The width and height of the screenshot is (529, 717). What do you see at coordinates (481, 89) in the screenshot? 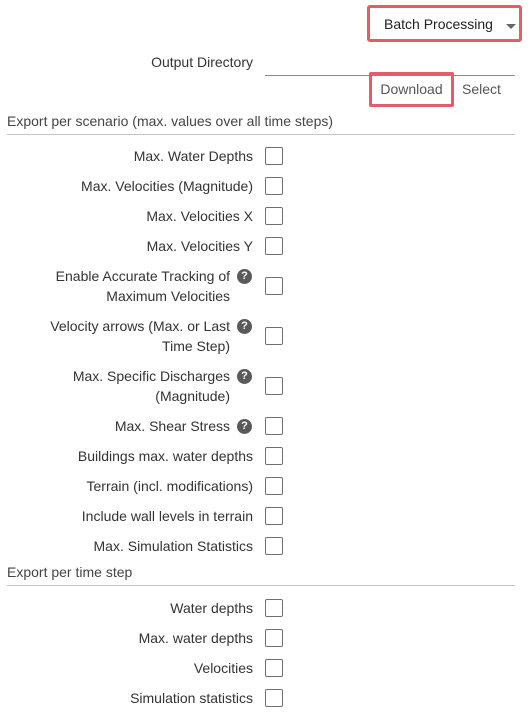
I see `select-button: Select` at bounding box center [481, 89].